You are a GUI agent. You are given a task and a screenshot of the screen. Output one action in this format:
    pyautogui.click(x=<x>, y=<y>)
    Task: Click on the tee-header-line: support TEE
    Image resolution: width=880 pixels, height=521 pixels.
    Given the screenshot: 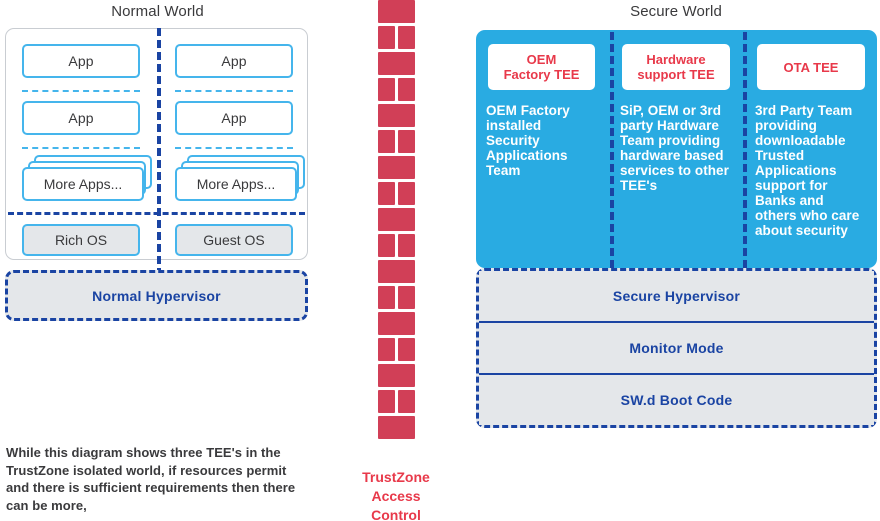 What is the action you would take?
    pyautogui.click(x=676, y=74)
    